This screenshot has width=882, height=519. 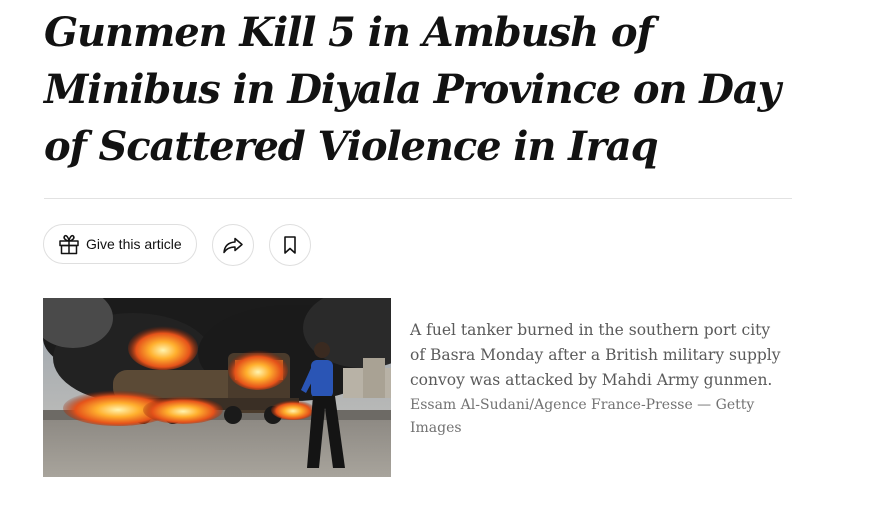 I want to click on headline-divider, so click(x=418, y=198).